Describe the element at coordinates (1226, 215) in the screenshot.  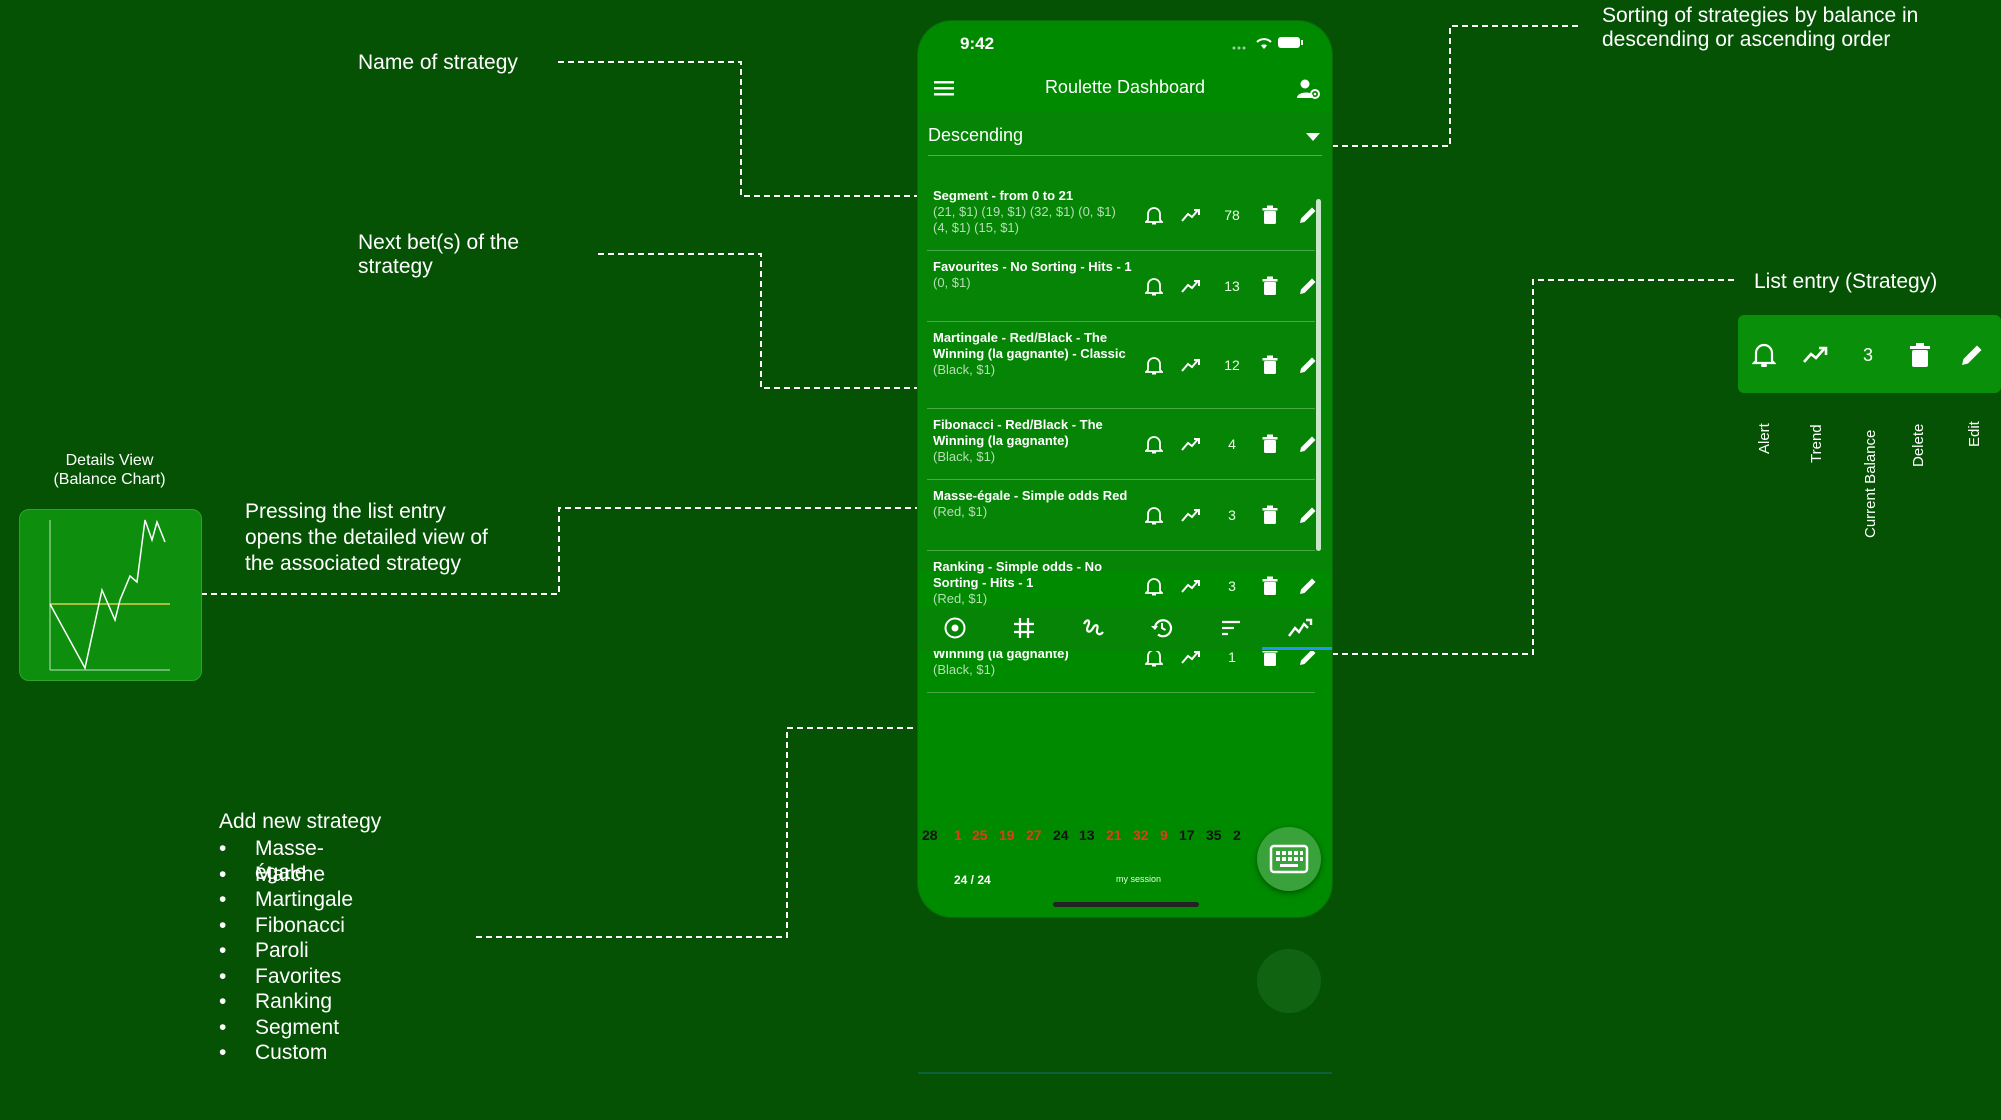
I see `strategy-actions: 78` at that location.